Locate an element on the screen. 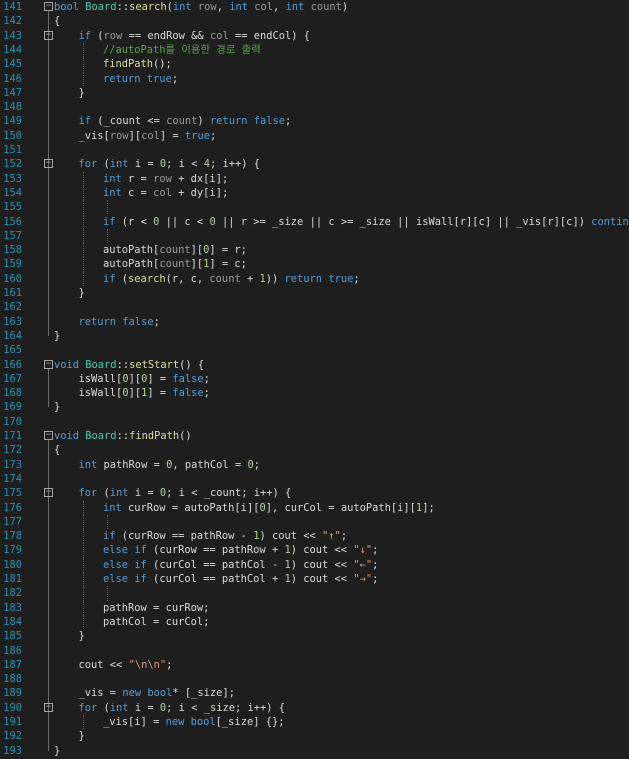  code-line: 193} is located at coordinates (314, 751).